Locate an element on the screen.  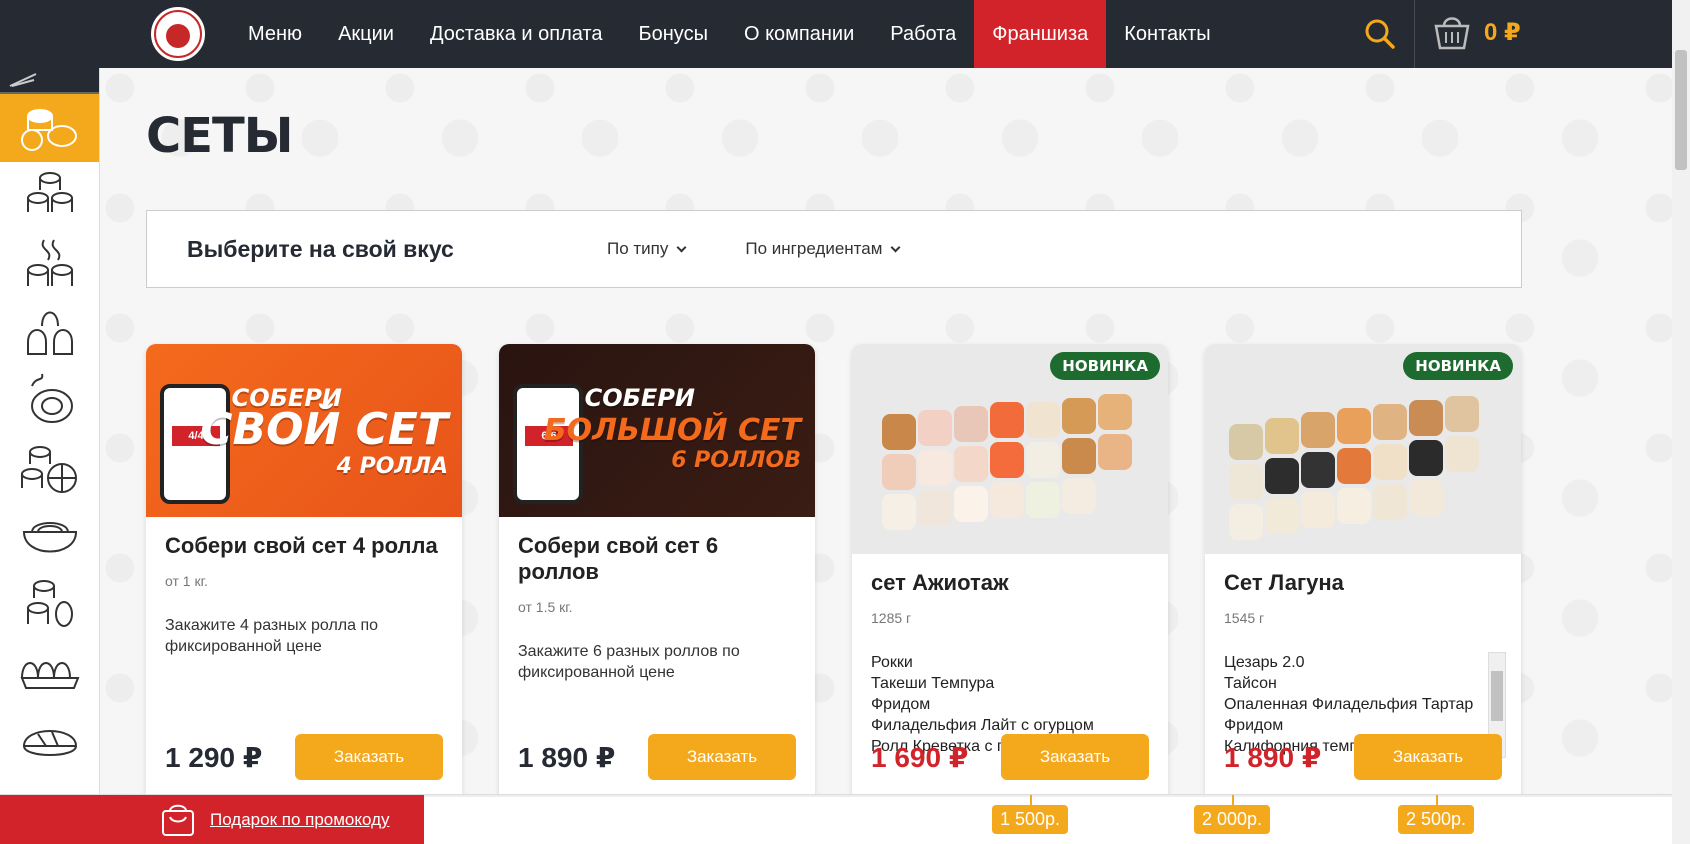
product-image: 4/4 СОБЕРИ СВОЙ СЕТ 4 РОЛЛА is located at coordinates (304, 430).